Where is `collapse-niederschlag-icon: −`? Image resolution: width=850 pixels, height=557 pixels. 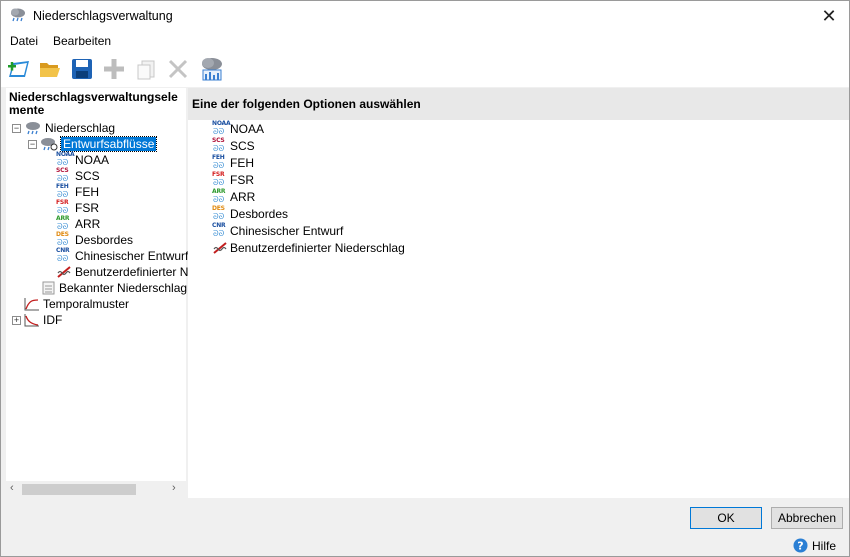
collapse-niederschlag-icon: − is located at coordinates (16, 128).